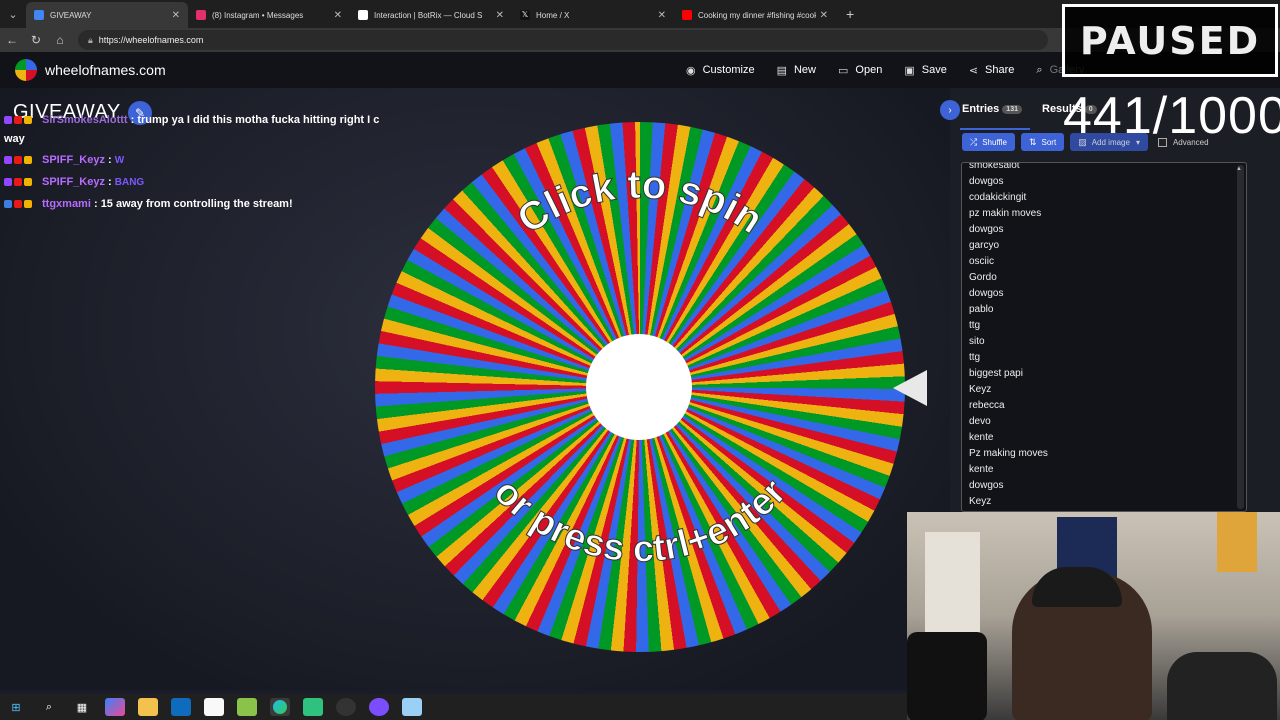 The image size is (1280, 720). Describe the element at coordinates (90, 39) in the screenshot. I see `lock-icon: 🔒︎` at that location.